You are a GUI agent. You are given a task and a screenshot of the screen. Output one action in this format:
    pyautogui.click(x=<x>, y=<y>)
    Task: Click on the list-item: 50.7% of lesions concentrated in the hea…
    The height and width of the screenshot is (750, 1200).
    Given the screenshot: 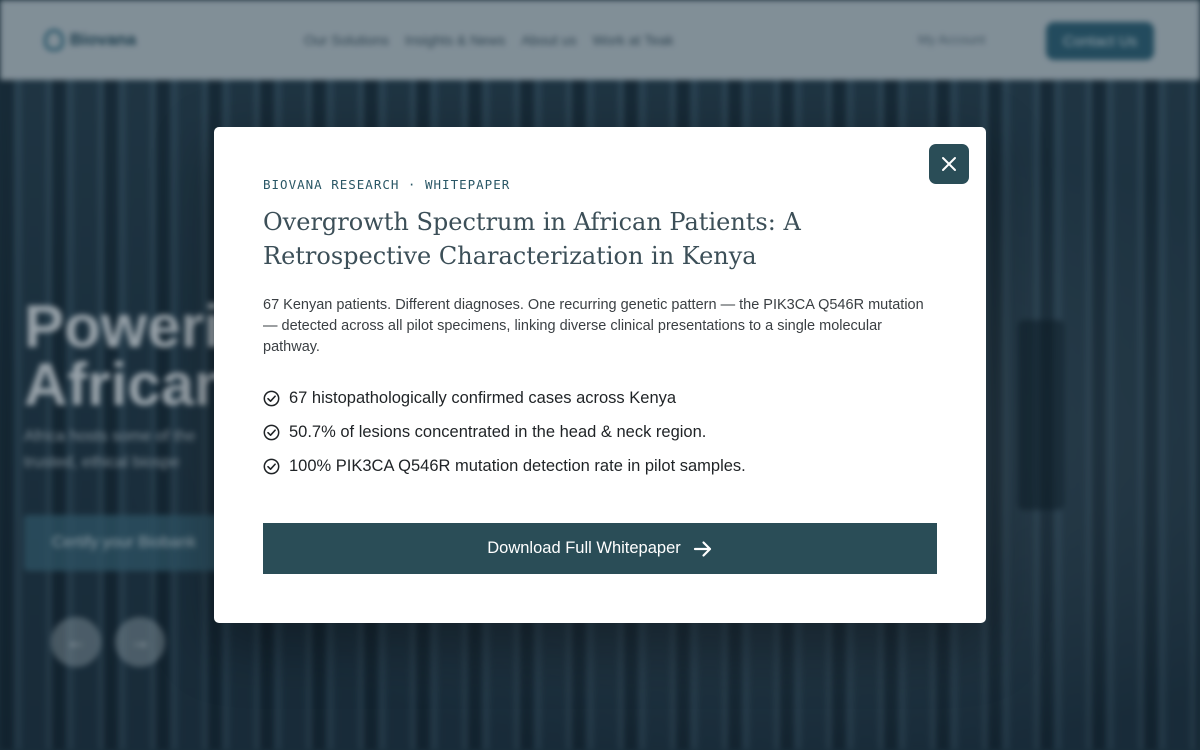 What is the action you would take?
    pyautogui.click(x=504, y=432)
    